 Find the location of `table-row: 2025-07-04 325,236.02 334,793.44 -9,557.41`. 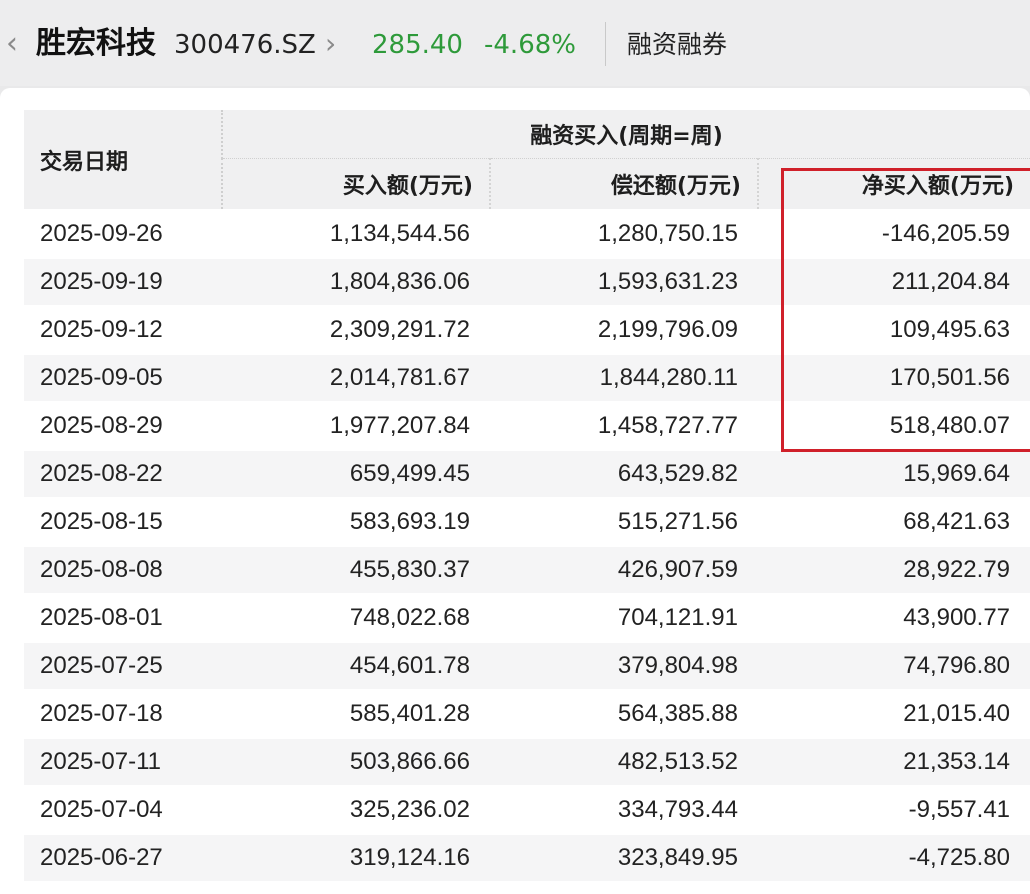

table-row: 2025-07-04 325,236.02 334,793.44 -9,557.41 is located at coordinates (527, 810).